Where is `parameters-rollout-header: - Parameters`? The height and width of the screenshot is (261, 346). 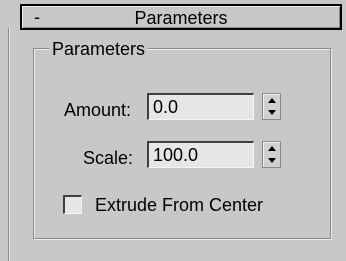
parameters-rollout-header: - Parameters is located at coordinates (181, 17).